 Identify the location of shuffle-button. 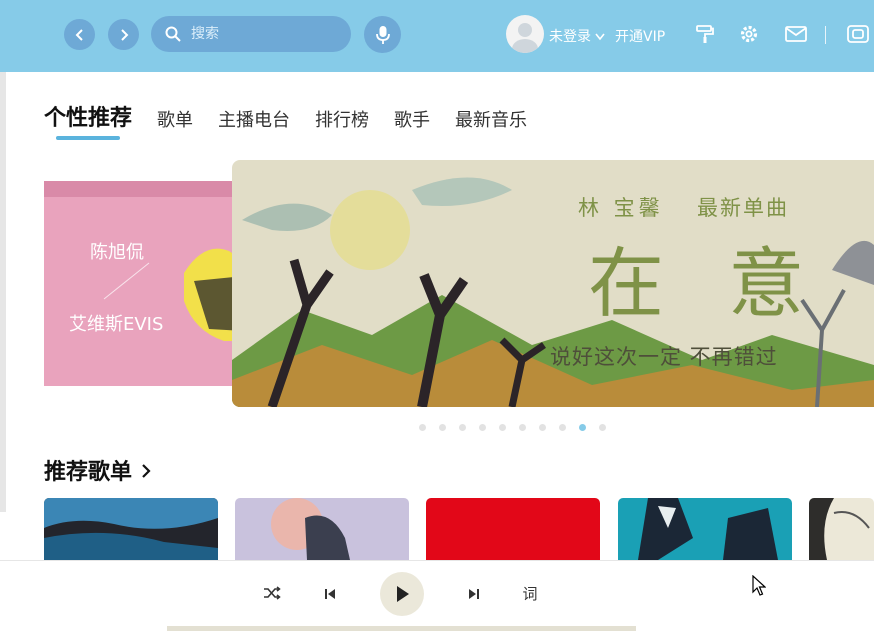
(272, 593).